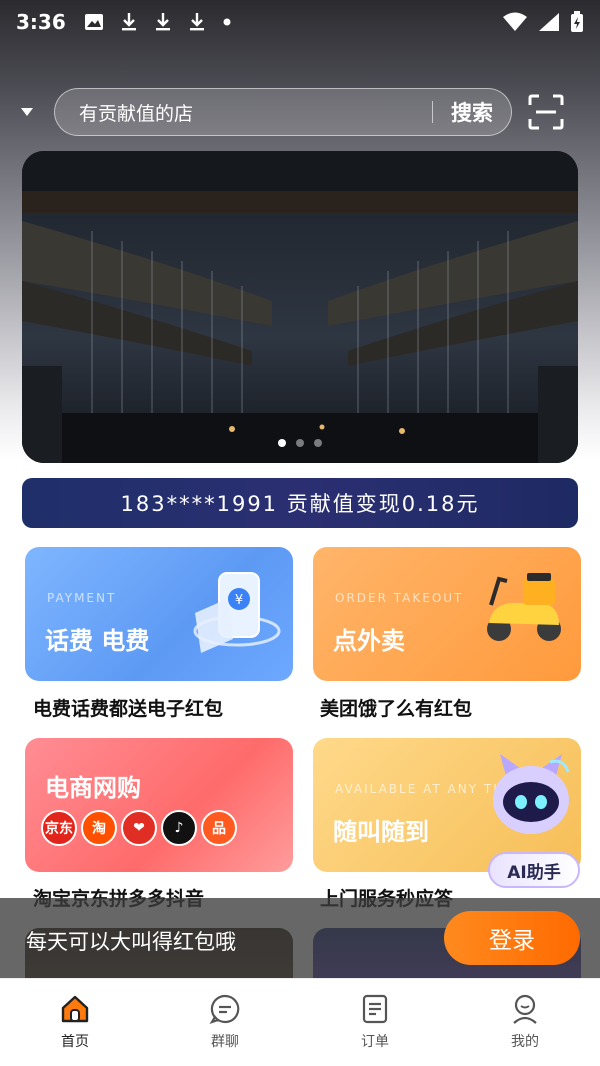 The height and width of the screenshot is (1066, 600). I want to click on tab-chat-label: 群聊, so click(225, 1042).